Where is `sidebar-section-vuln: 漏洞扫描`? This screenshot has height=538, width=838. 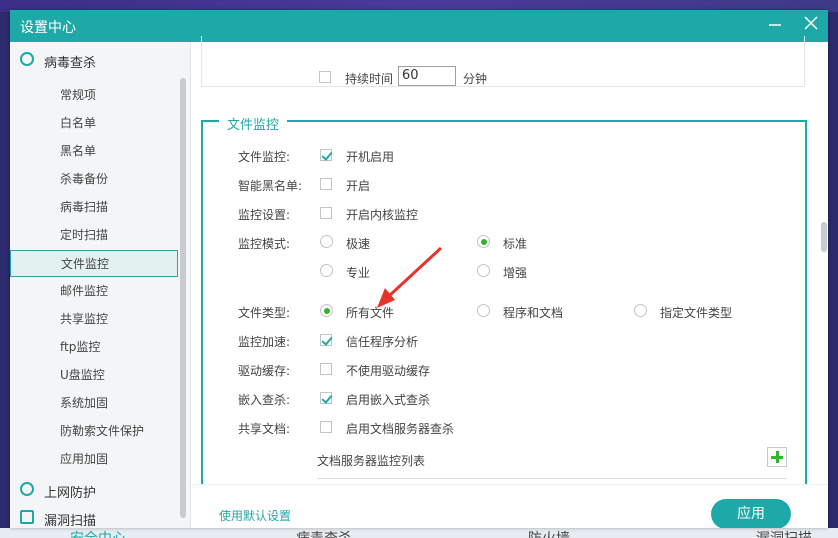 sidebar-section-vuln: 漏洞扫描 is located at coordinates (95, 516).